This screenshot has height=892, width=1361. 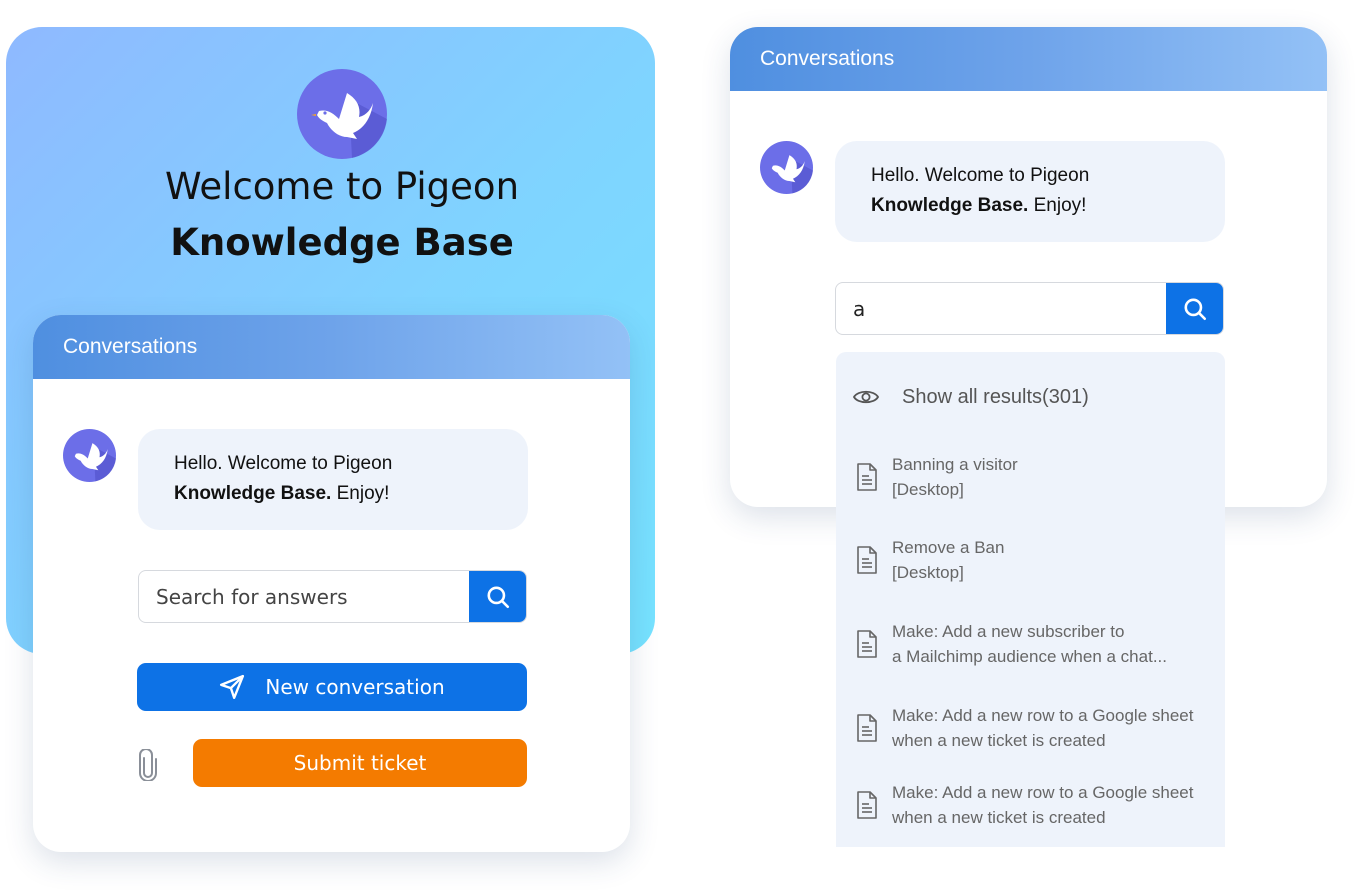 I want to click on pigeon-logo-icon, so click(x=342, y=114).